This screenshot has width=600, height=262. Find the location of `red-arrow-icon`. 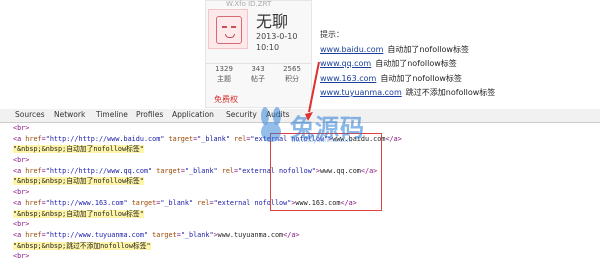

red-arrow-icon is located at coordinates (312, 91).